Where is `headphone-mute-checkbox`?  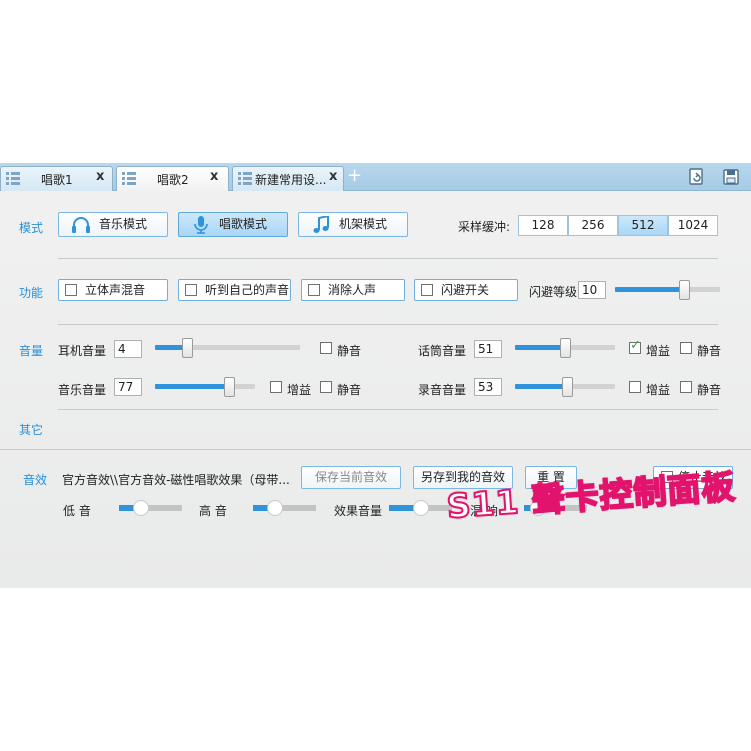
headphone-mute-checkbox is located at coordinates (326, 348).